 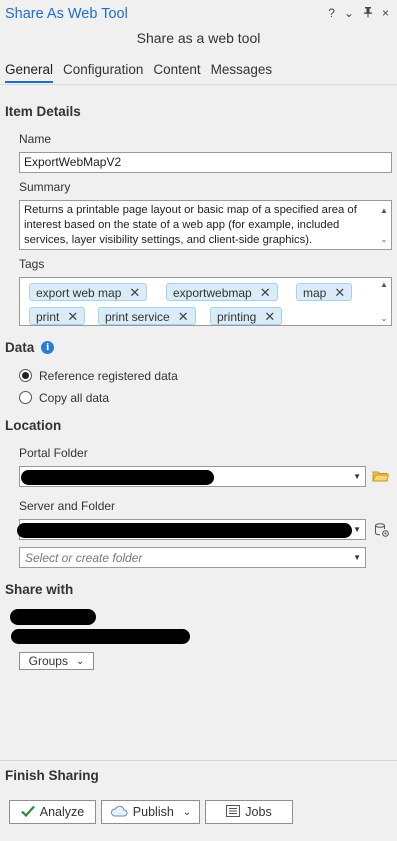 I want to click on folder-placeholder: Select or create folder, so click(x=84, y=558).